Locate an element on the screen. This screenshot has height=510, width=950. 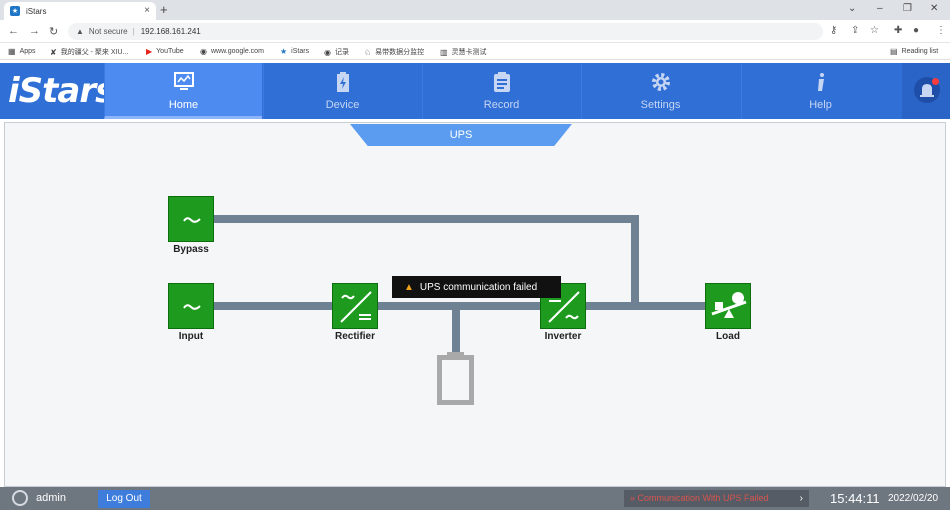
key-icon: ⚷ is located at coordinates (833, 30).